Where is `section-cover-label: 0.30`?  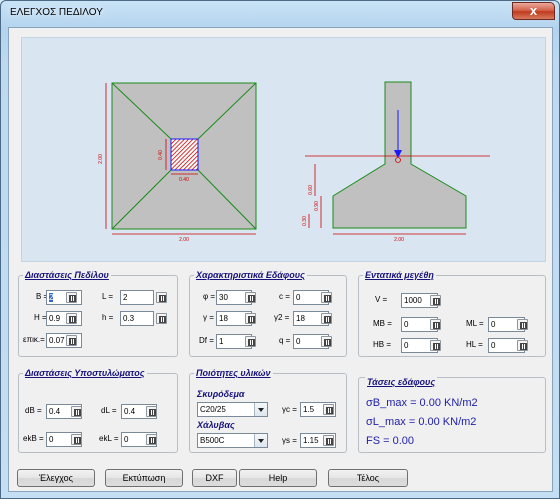
section-cover-label: 0.30 is located at coordinates (305, 221).